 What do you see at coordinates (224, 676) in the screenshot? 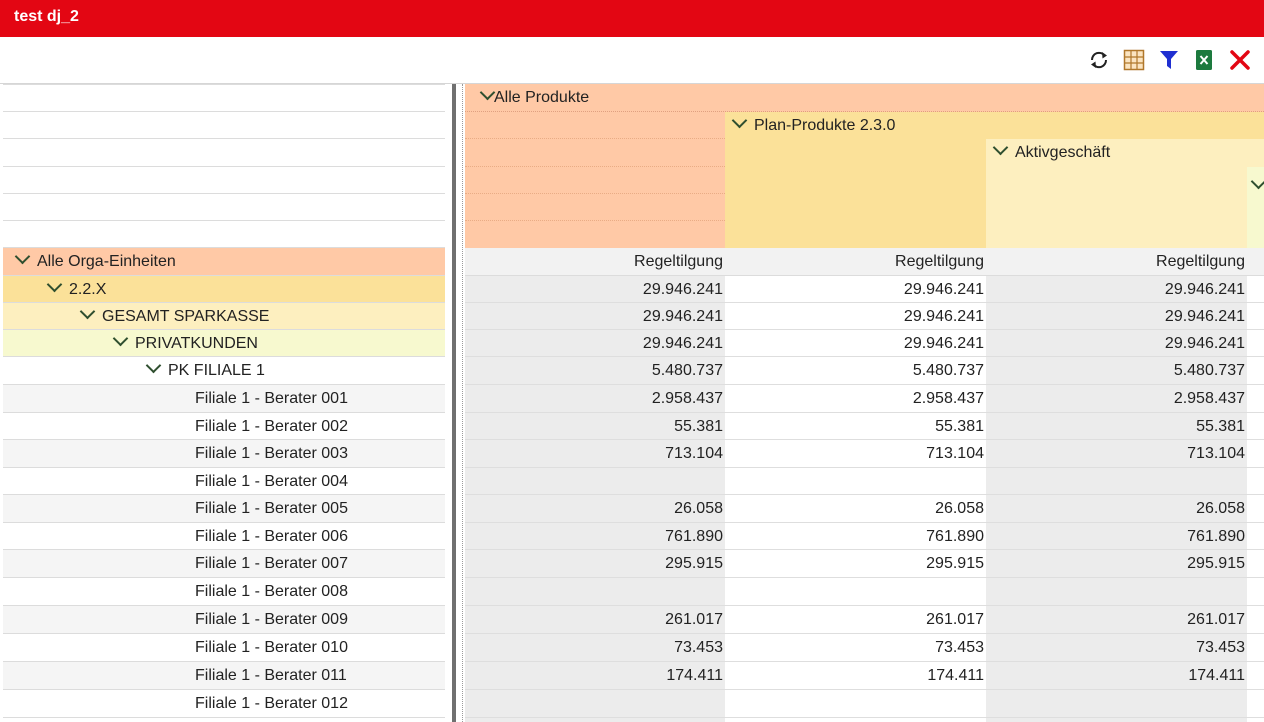
I see `tree-leaf-row: Filiale 1 - Berater 011` at bounding box center [224, 676].